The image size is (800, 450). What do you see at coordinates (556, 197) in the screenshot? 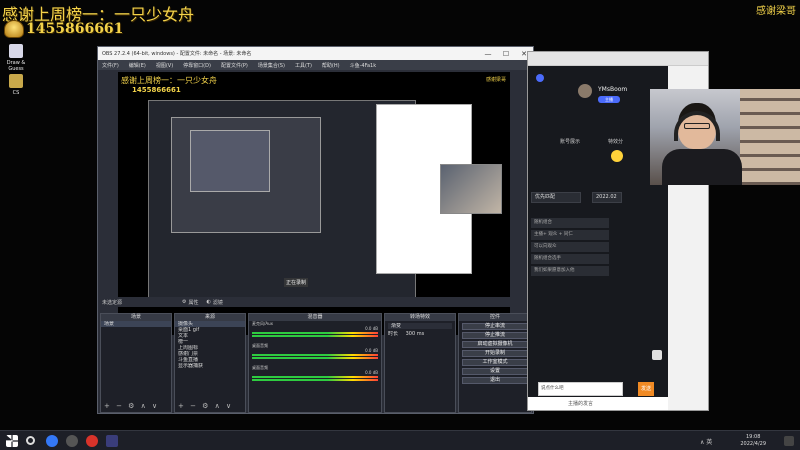
I see `match-priority-select: 优先匹配` at bounding box center [556, 197].